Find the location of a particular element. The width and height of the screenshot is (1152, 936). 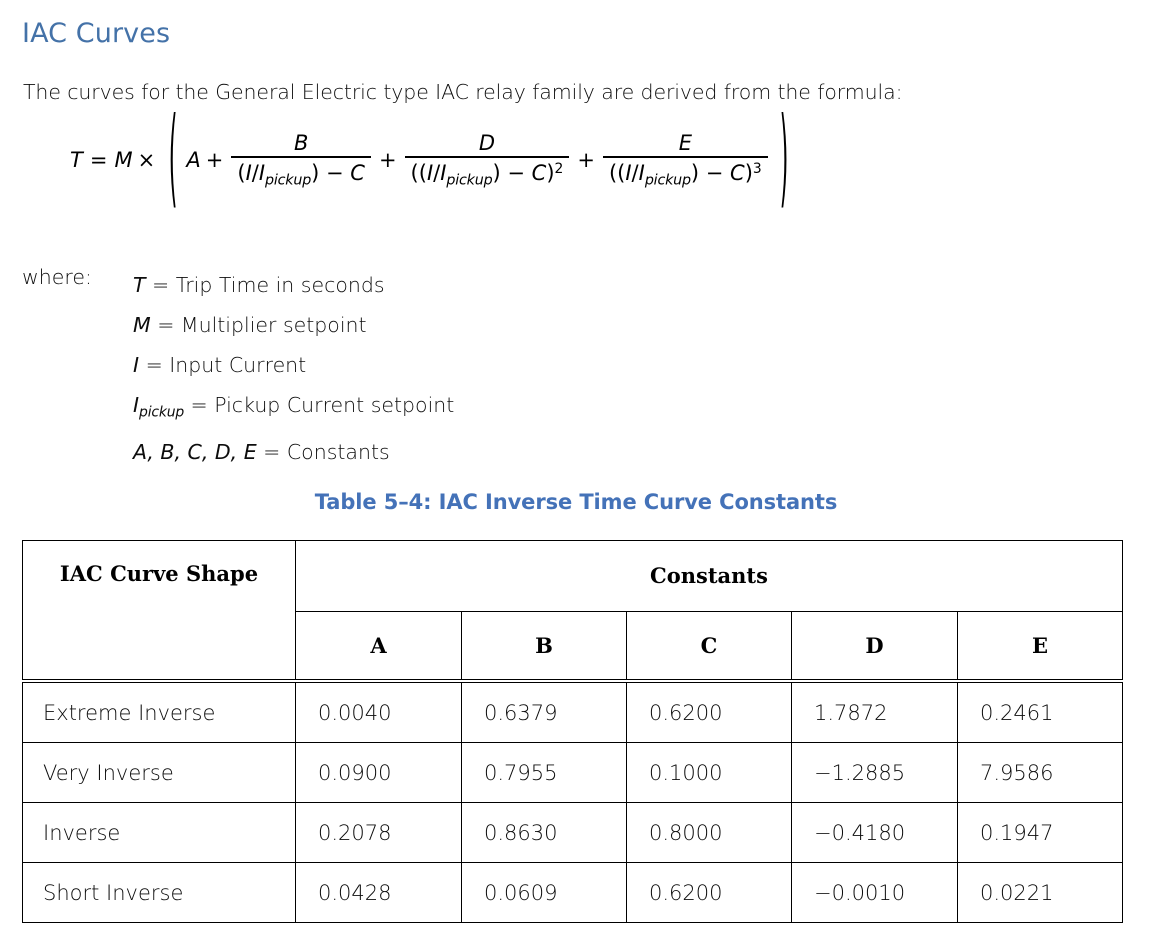

den-e-subscript: pickup is located at coordinates (667, 180).